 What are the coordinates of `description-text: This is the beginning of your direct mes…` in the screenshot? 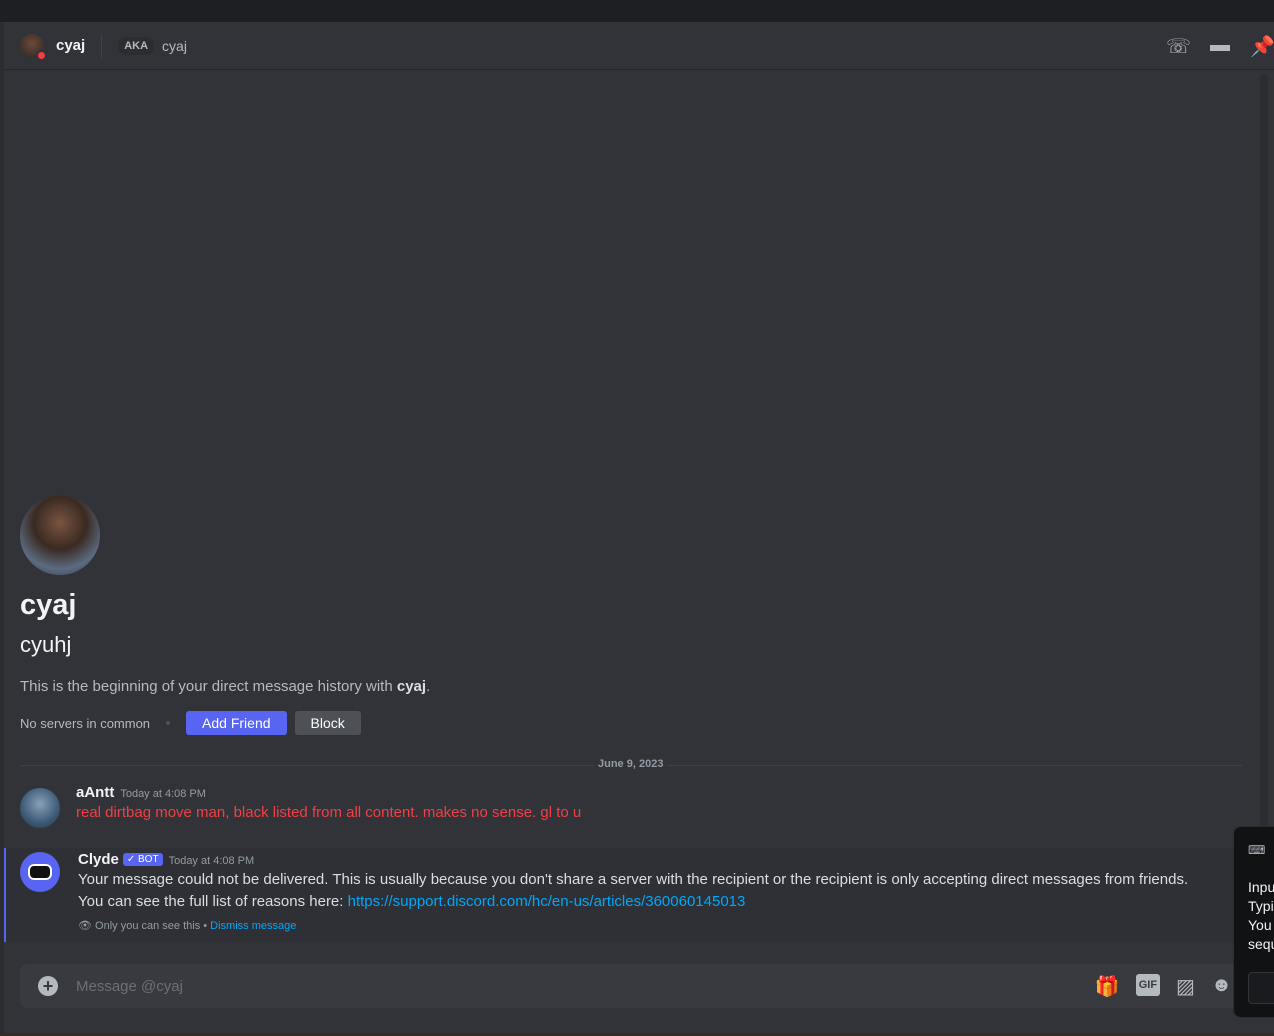 It's located at (208, 686).